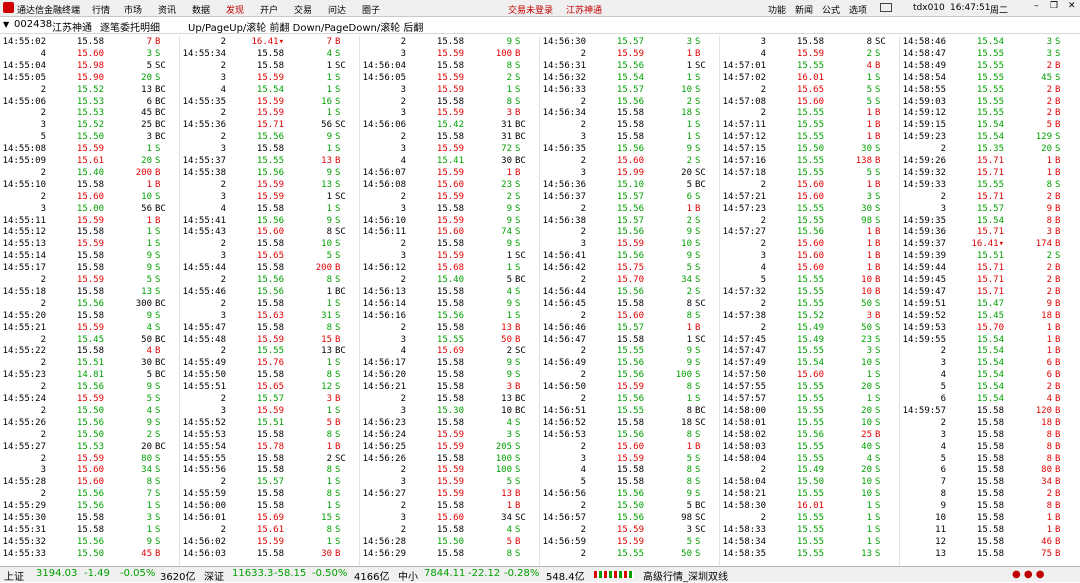 This screenshot has width=1080, height=583. What do you see at coordinates (270, 256) in the screenshot?
I see `tick-price: 15.65` at bounding box center [270, 256].